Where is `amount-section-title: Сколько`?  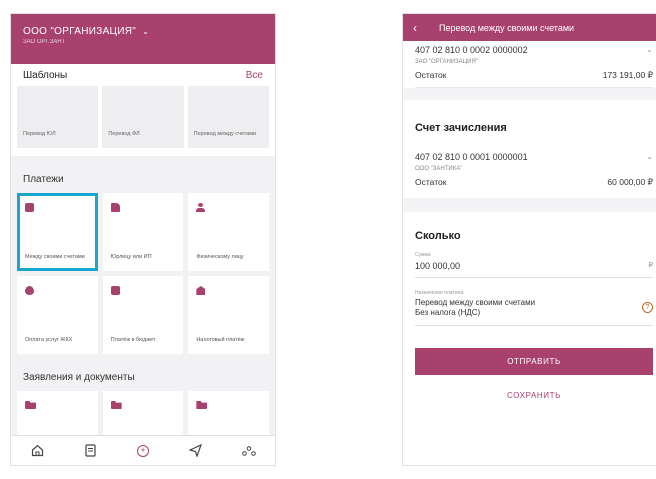
amount-section-title: Сколько is located at coordinates (438, 236).